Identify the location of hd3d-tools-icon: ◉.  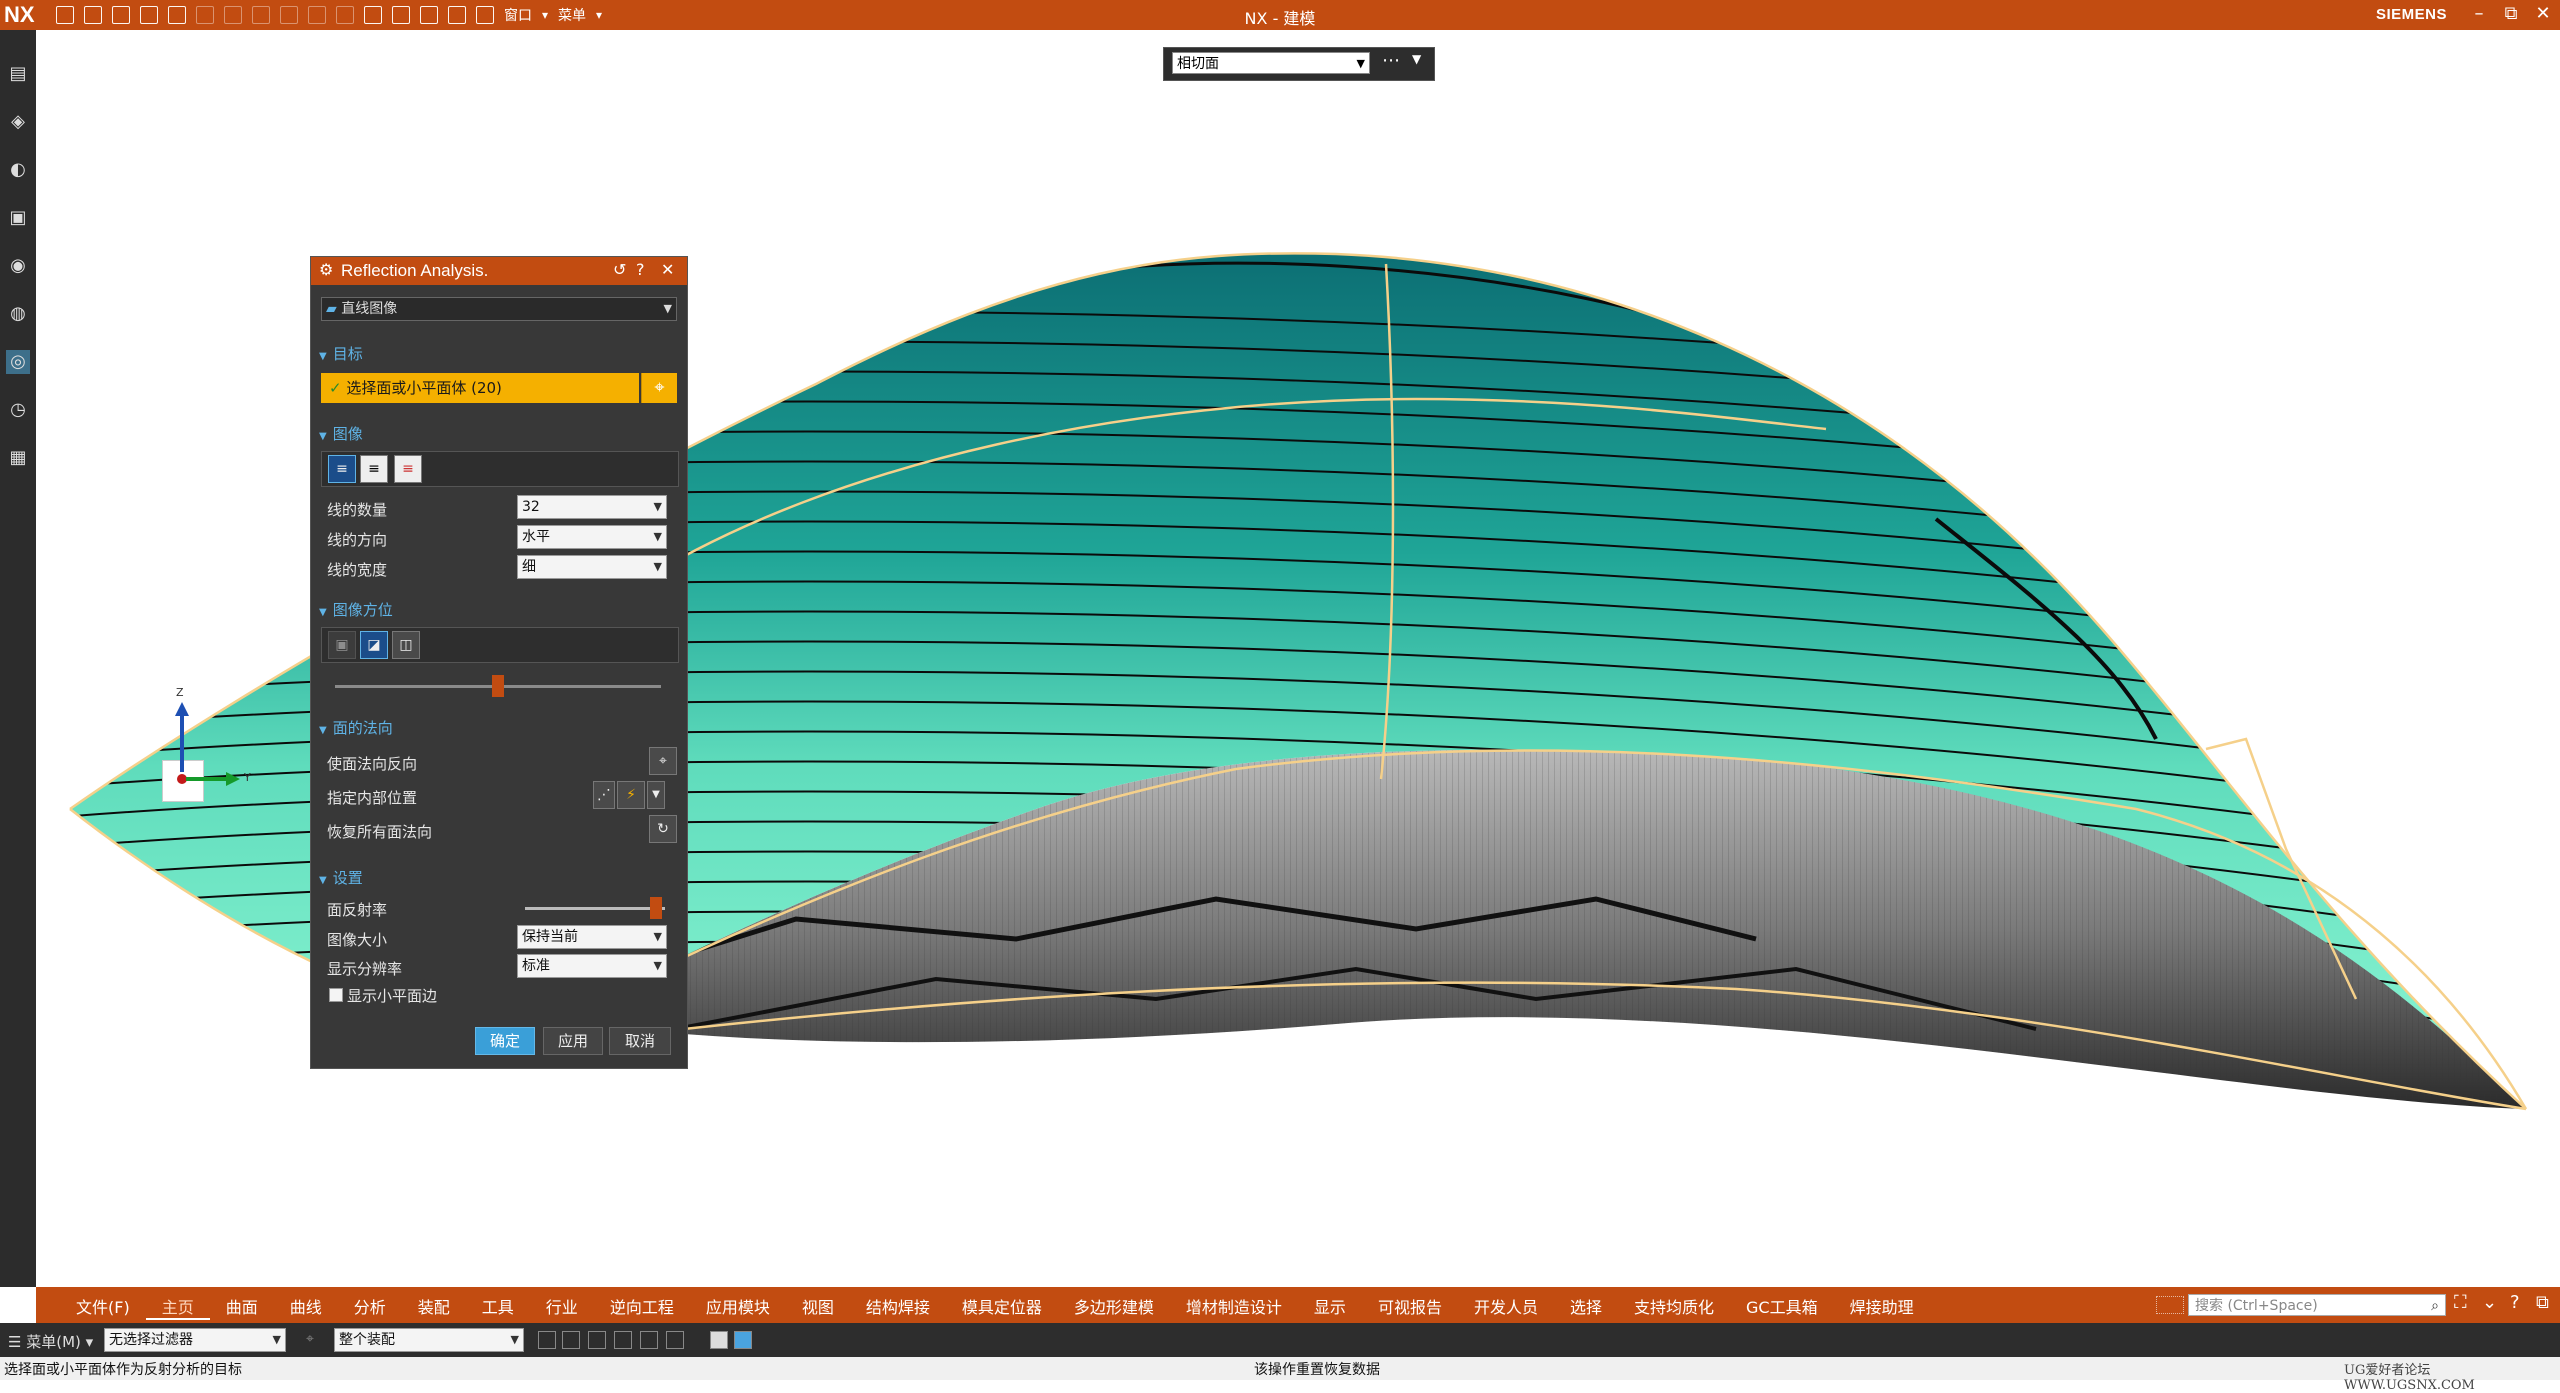
(18, 266).